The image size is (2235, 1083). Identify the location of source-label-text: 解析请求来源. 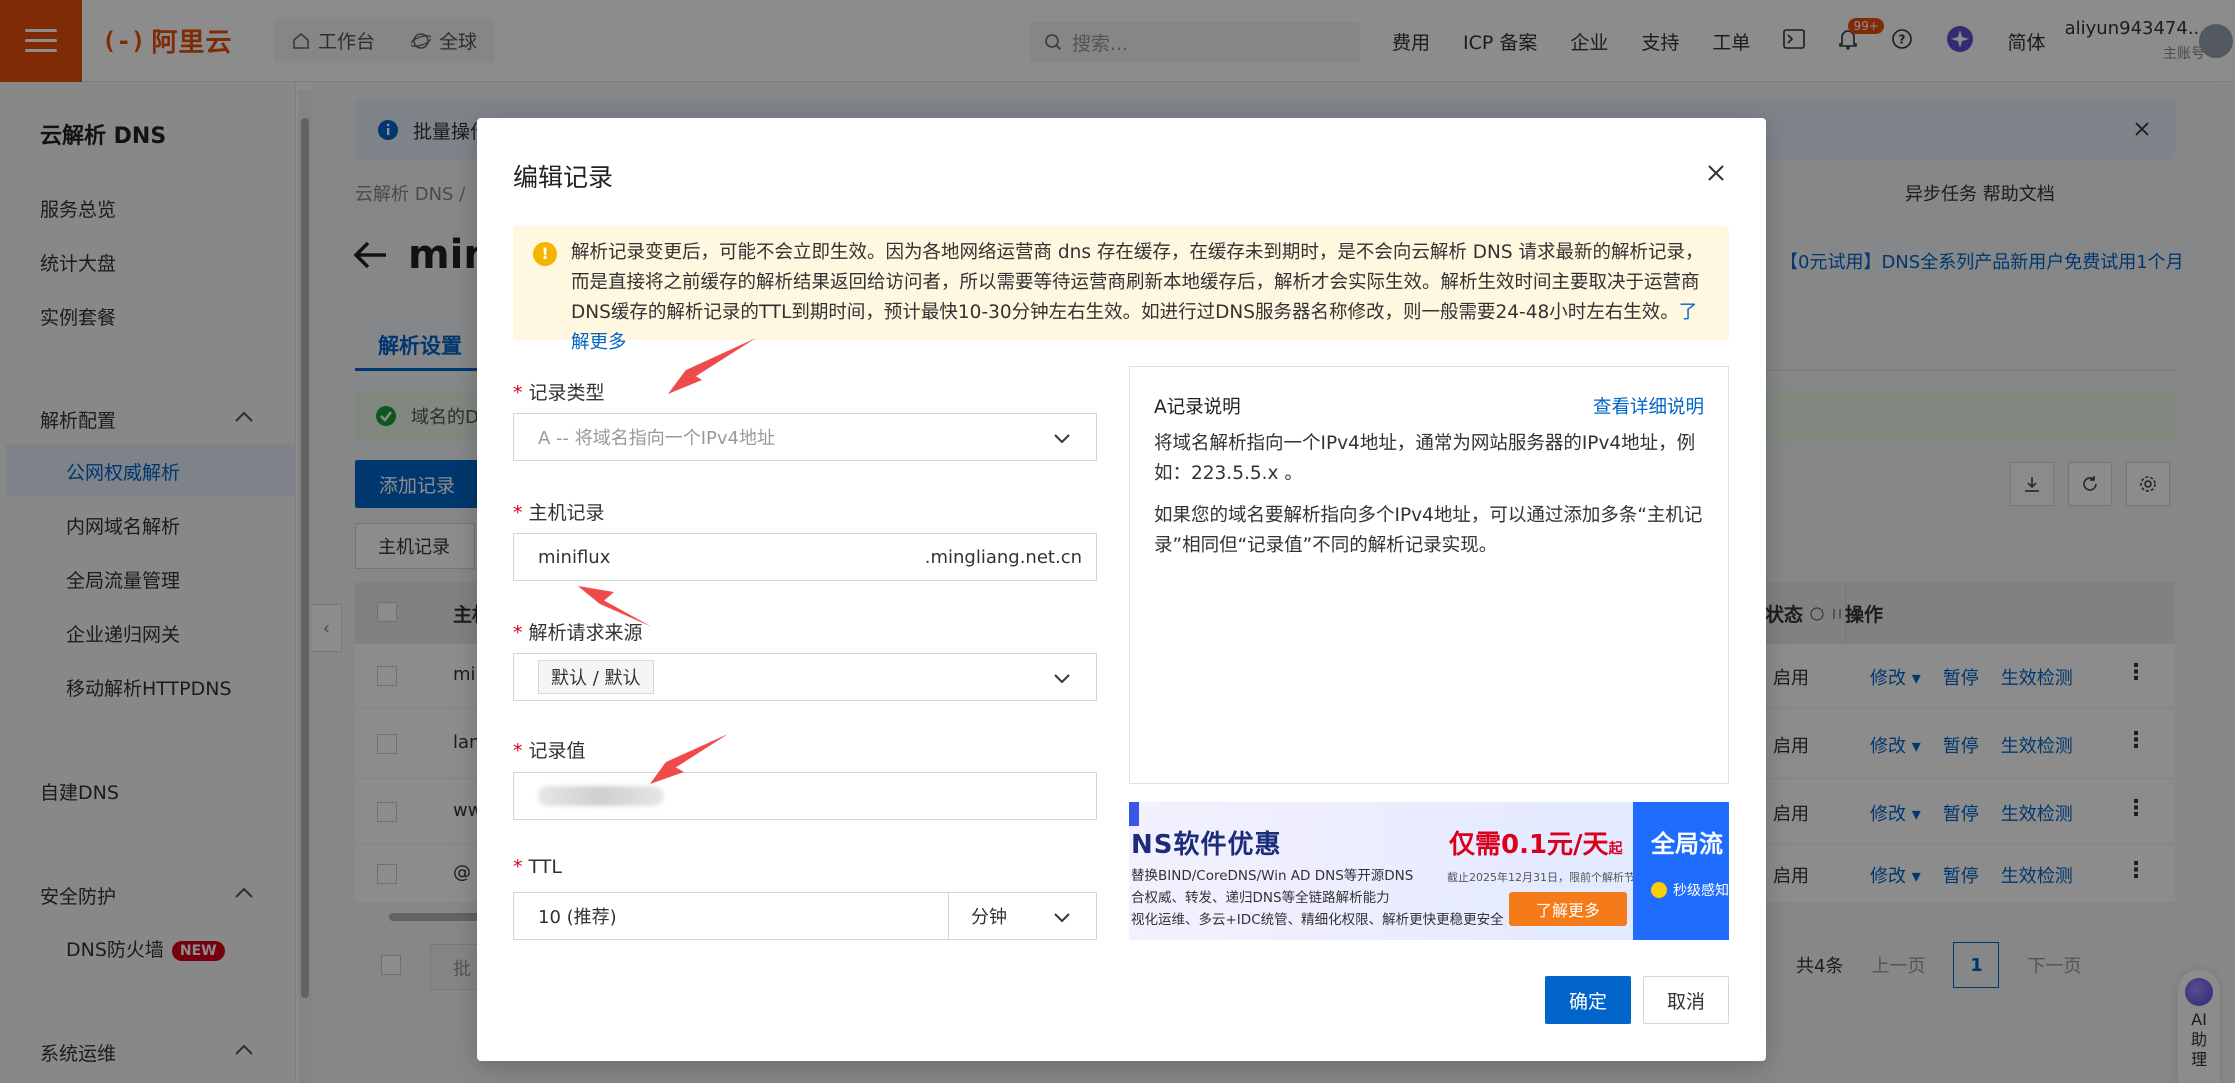
(585, 633).